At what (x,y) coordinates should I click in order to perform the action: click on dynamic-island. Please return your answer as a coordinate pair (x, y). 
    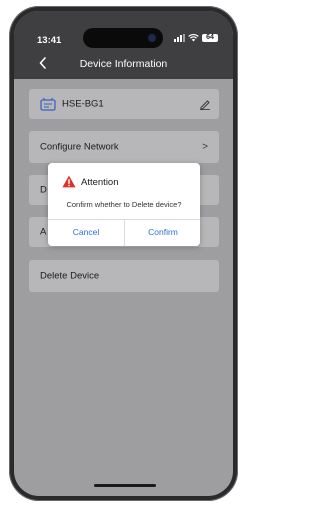
    Looking at the image, I should click on (123, 38).